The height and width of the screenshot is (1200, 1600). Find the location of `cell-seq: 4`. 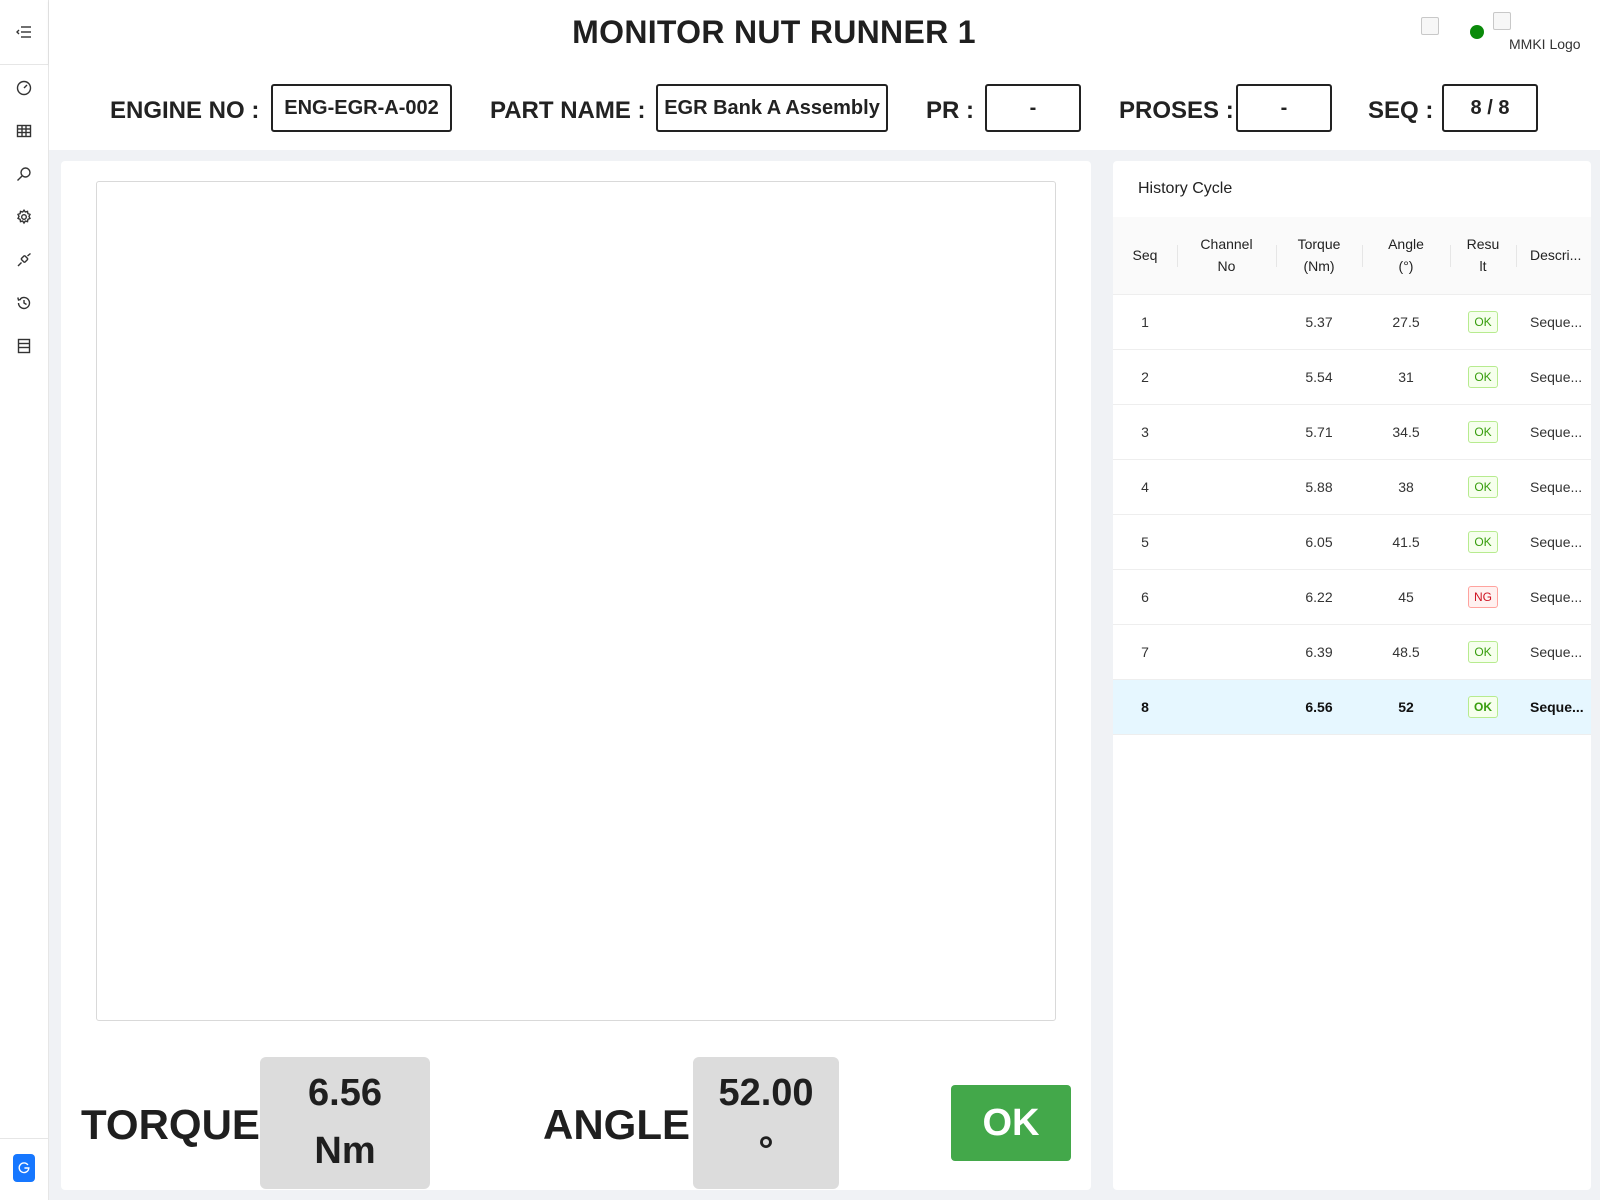

cell-seq: 4 is located at coordinates (1145, 487).